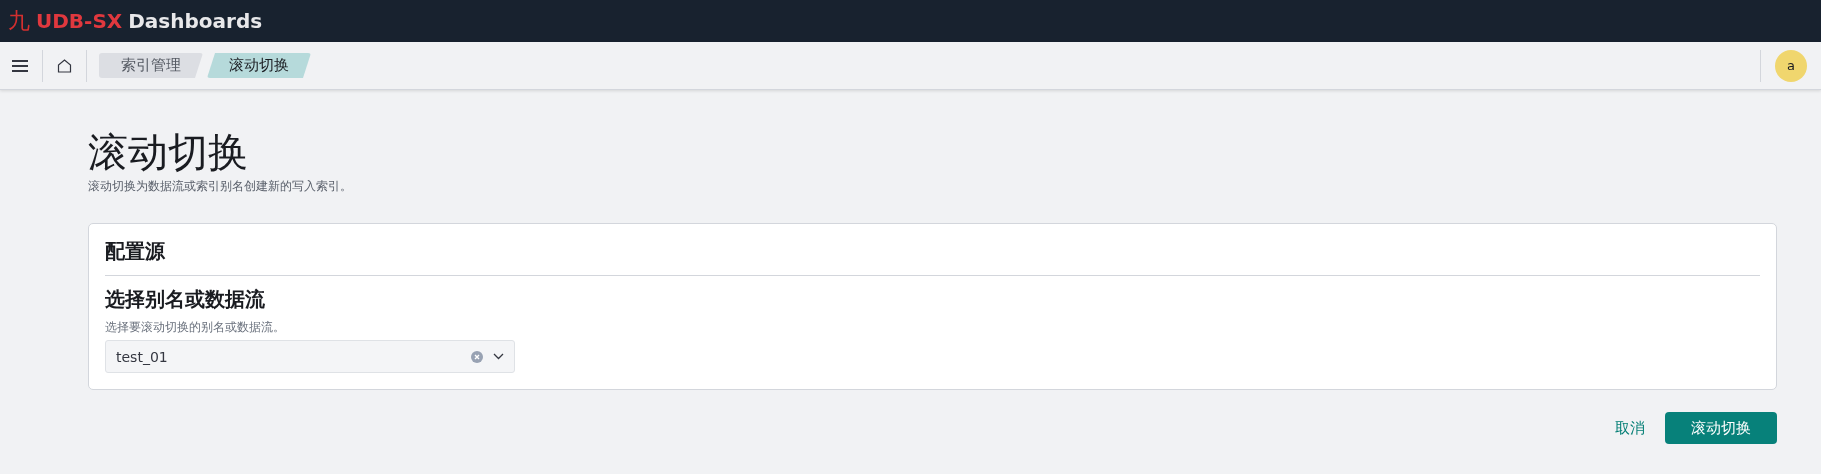 The height and width of the screenshot is (474, 1821). What do you see at coordinates (220, 186) in the screenshot?
I see `page-description: 滚动切换为数据流或索引别名创建新的写入索引。` at bounding box center [220, 186].